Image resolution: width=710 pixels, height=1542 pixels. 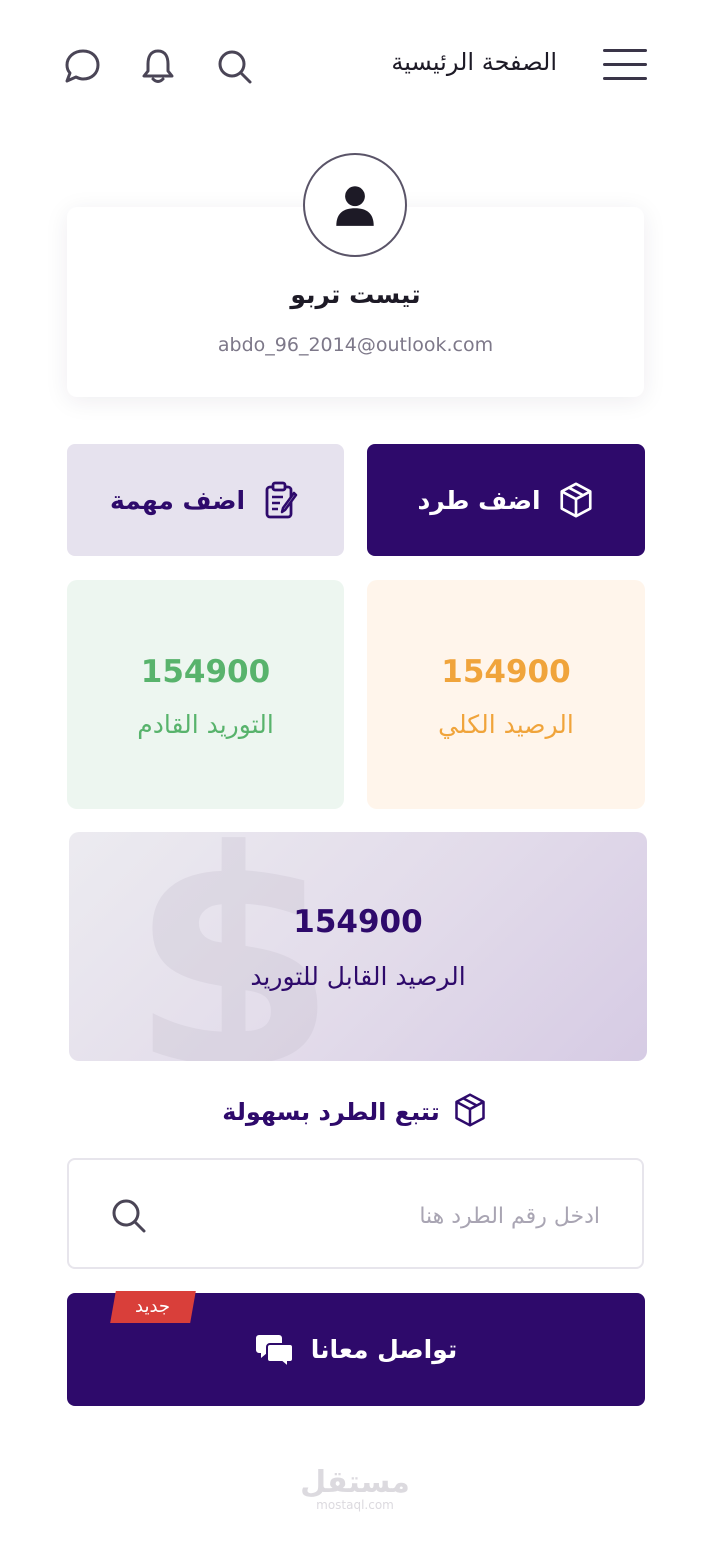 What do you see at coordinates (153, 1307) in the screenshot?
I see `new-badge: جديد` at bounding box center [153, 1307].